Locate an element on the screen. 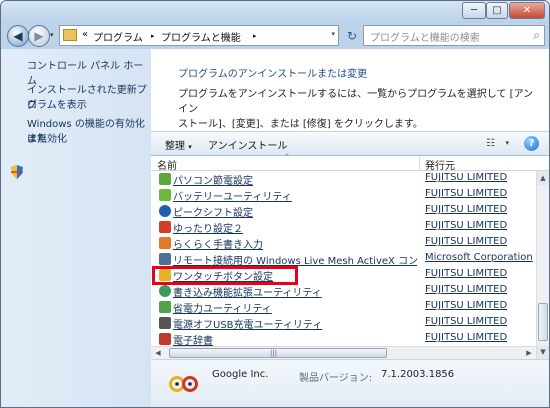  horizontal-scroll-thumb: ||| is located at coordinates (278, 353).